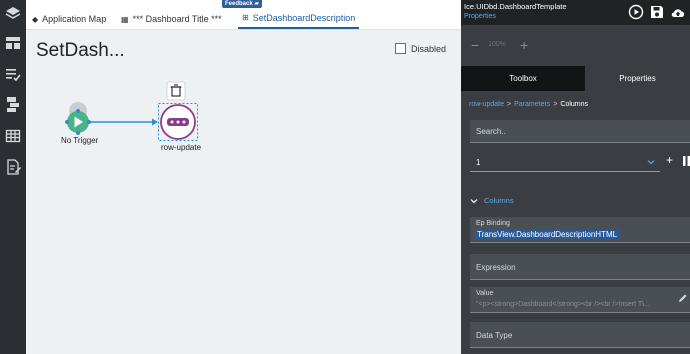 This screenshot has width=690, height=354. I want to click on expression-label: Expression, so click(496, 267).